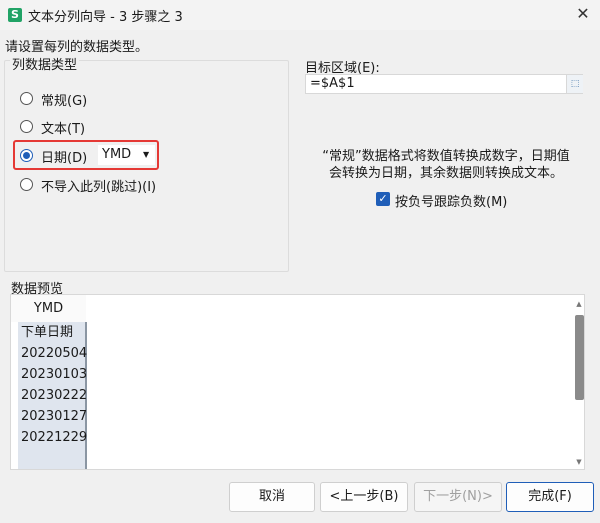  Describe the element at coordinates (583, 14) in the screenshot. I see `close-icon: ✕` at that location.